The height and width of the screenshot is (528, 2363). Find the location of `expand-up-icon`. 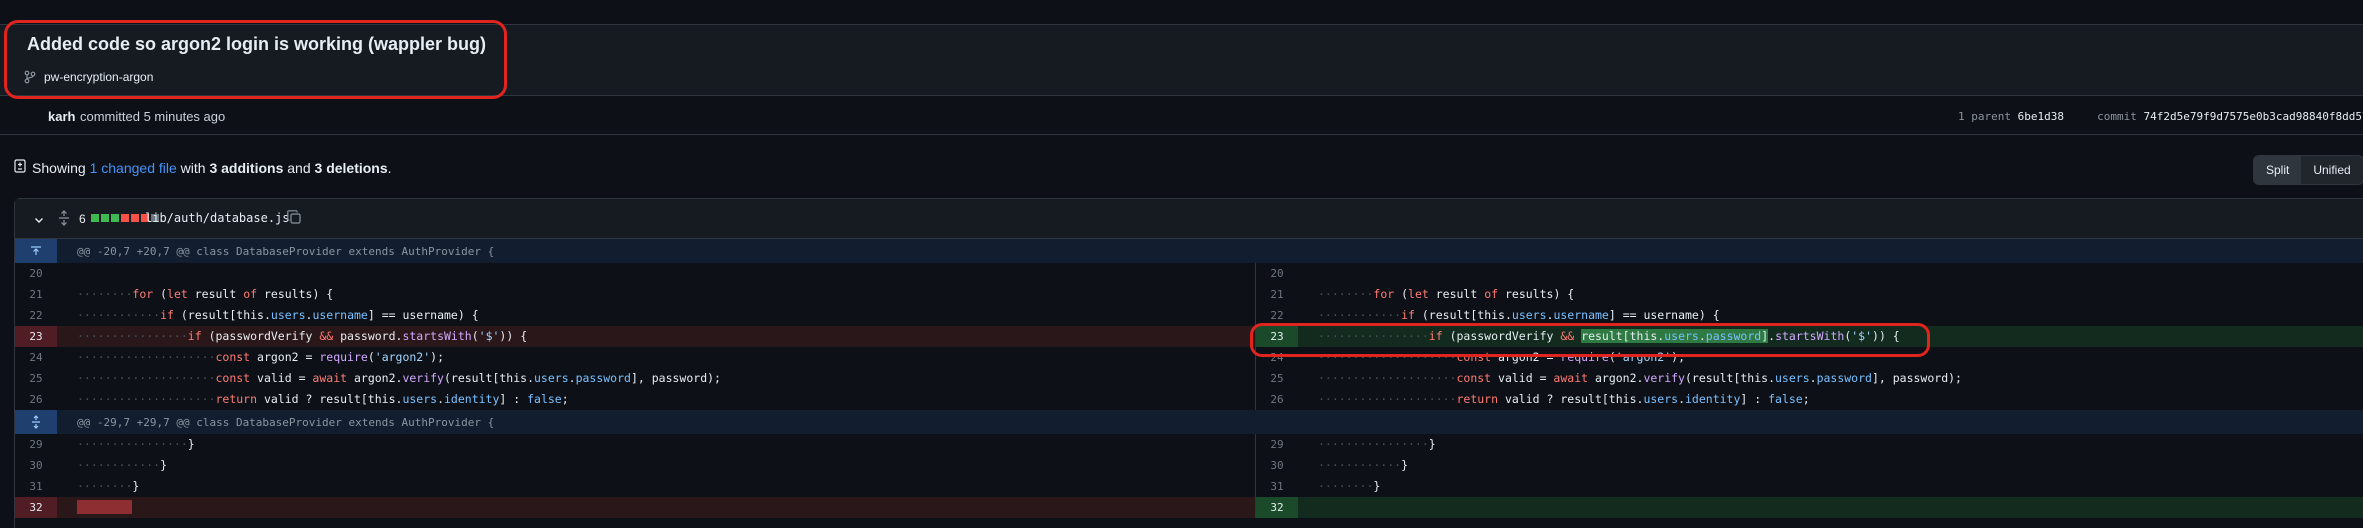

expand-up-icon is located at coordinates (36, 251).